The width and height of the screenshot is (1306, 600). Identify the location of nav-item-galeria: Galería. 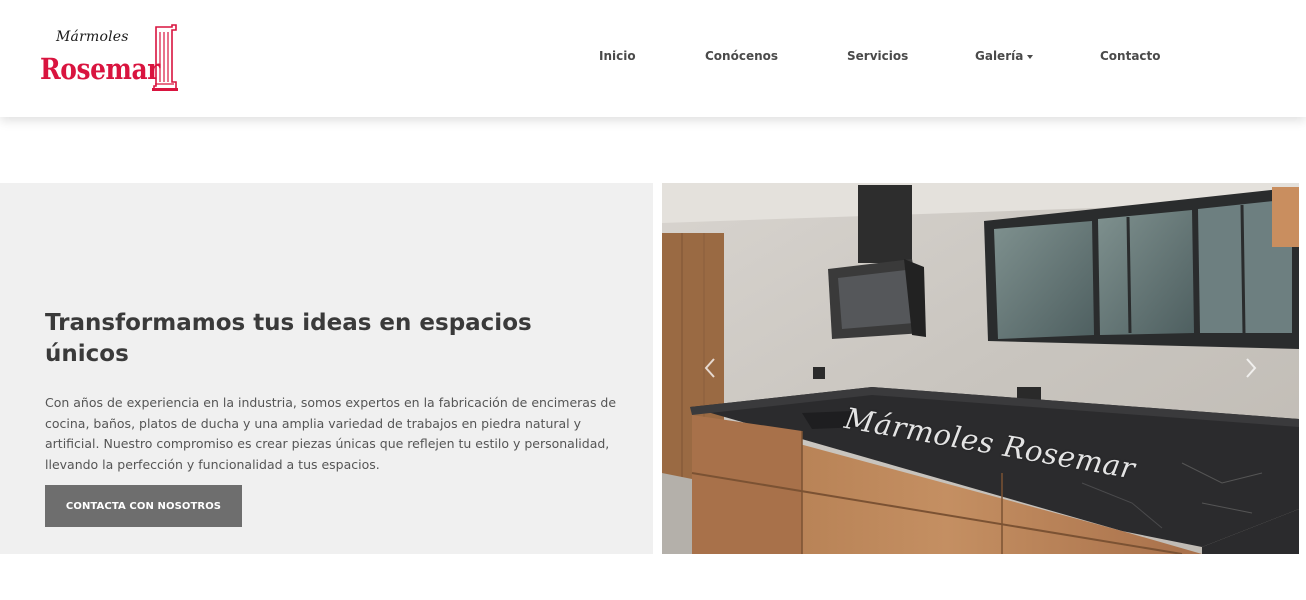
(1004, 56).